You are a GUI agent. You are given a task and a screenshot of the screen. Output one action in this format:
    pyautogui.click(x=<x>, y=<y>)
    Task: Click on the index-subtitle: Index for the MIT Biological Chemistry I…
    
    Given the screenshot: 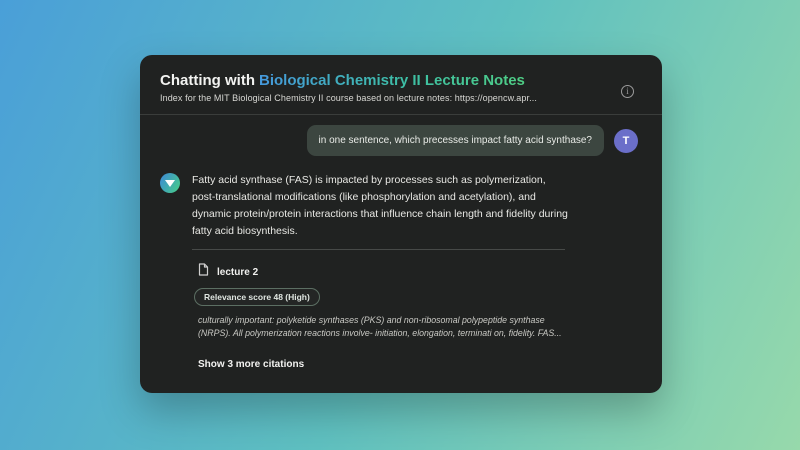 What is the action you would take?
    pyautogui.click(x=348, y=98)
    